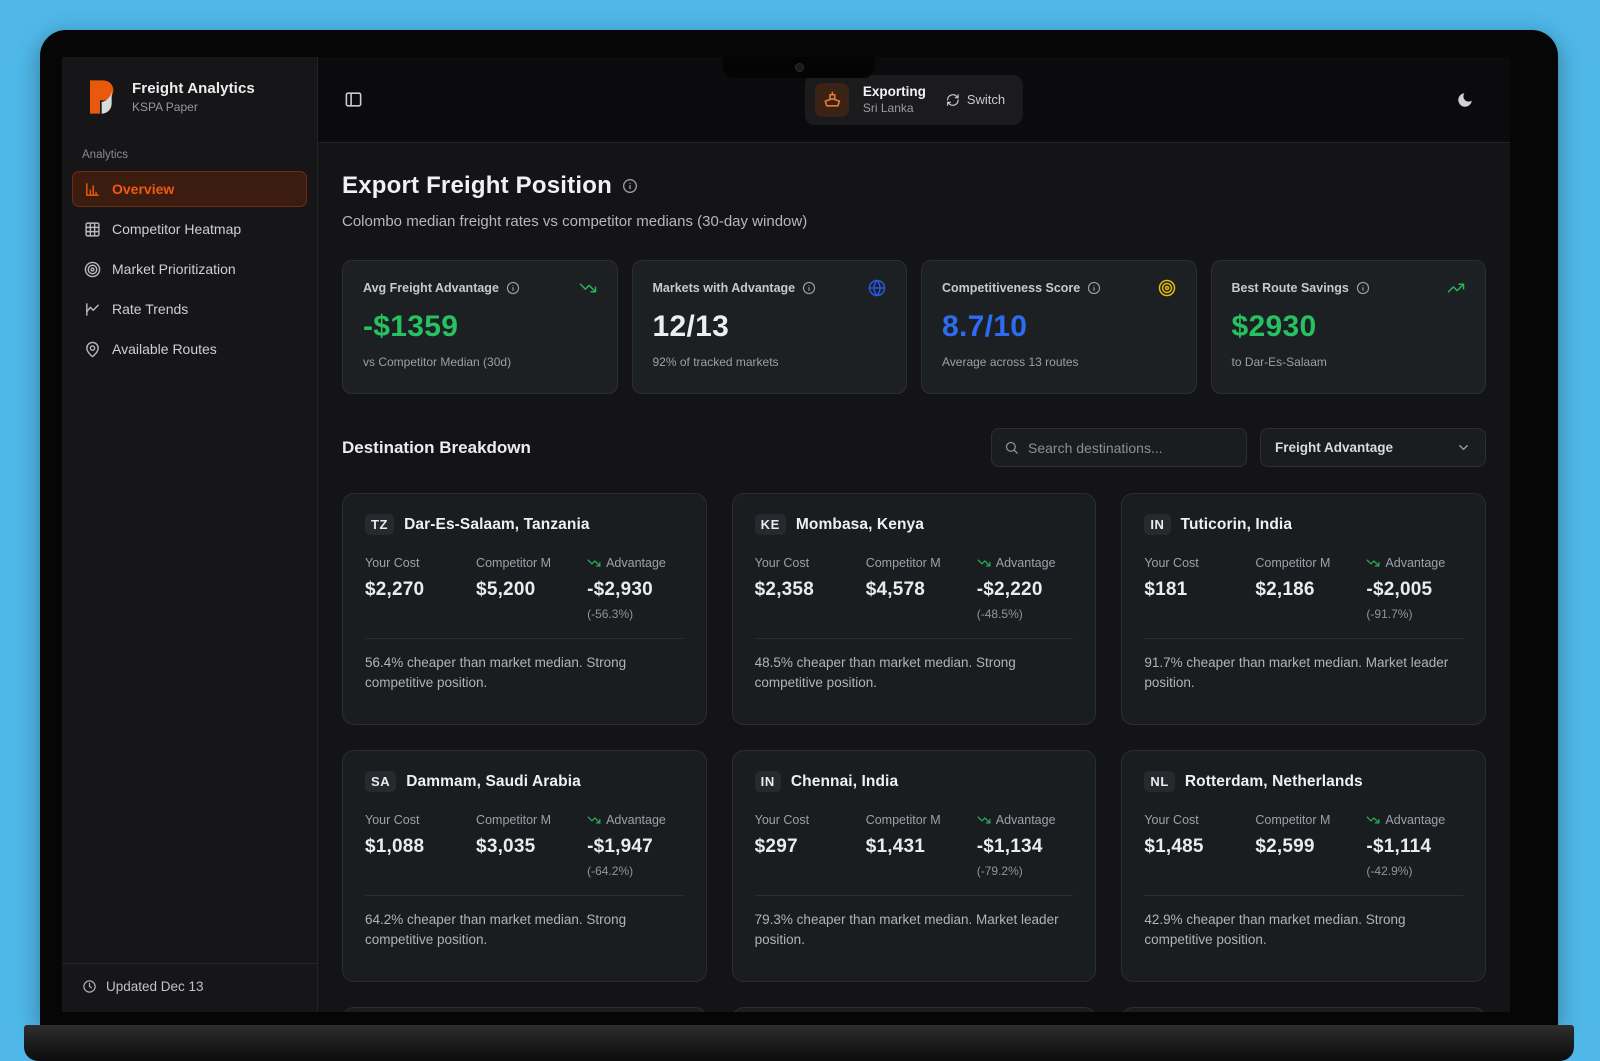 The image size is (1600, 1061). Describe the element at coordinates (1463, 447) in the screenshot. I see `chevron-down-icon` at that location.